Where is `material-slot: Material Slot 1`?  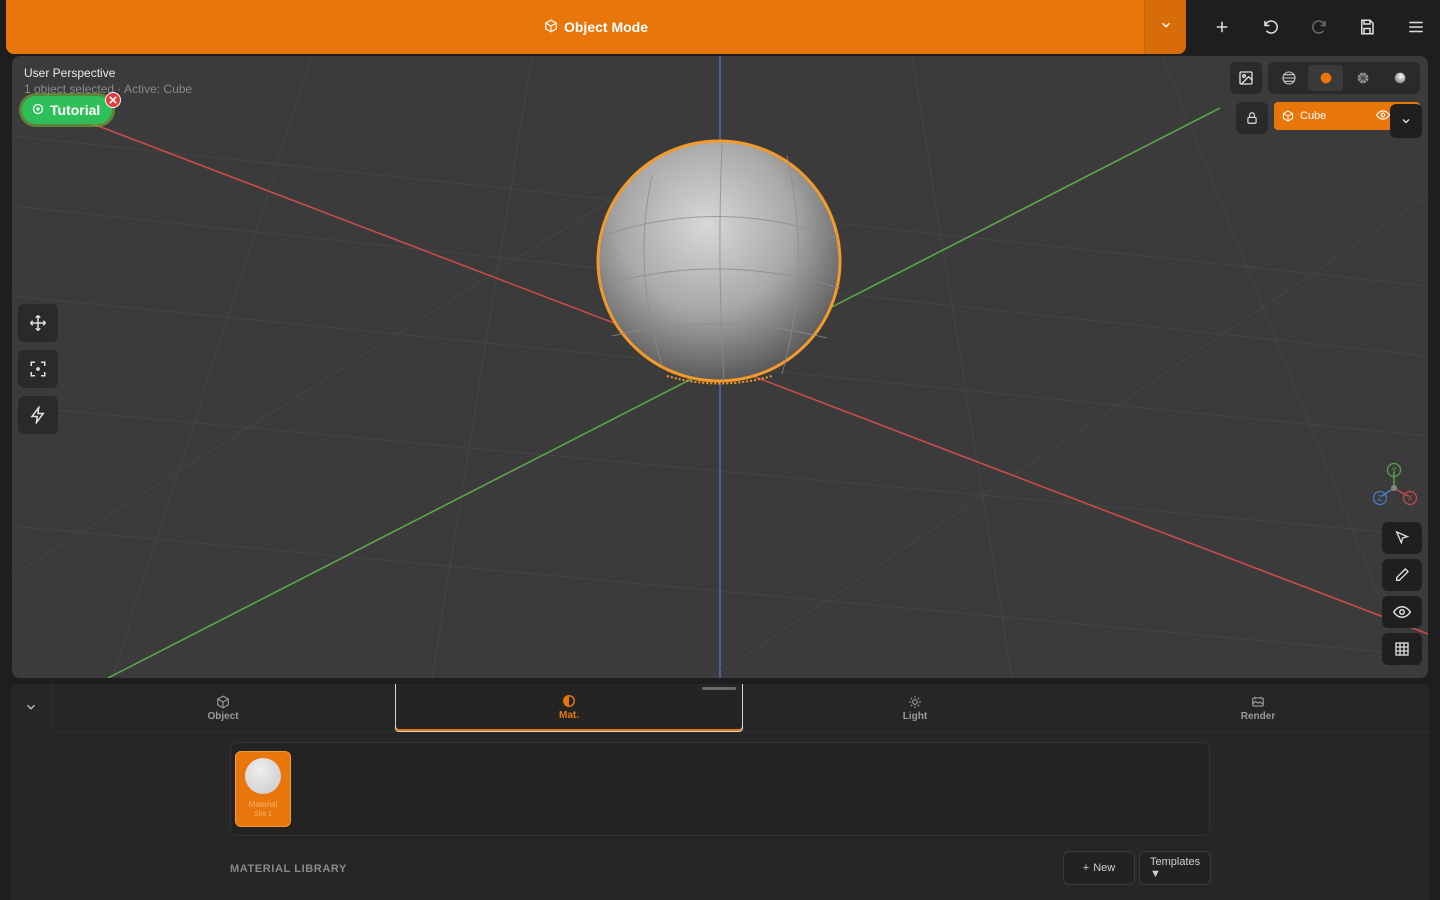 material-slot: Material Slot 1 is located at coordinates (263, 789).